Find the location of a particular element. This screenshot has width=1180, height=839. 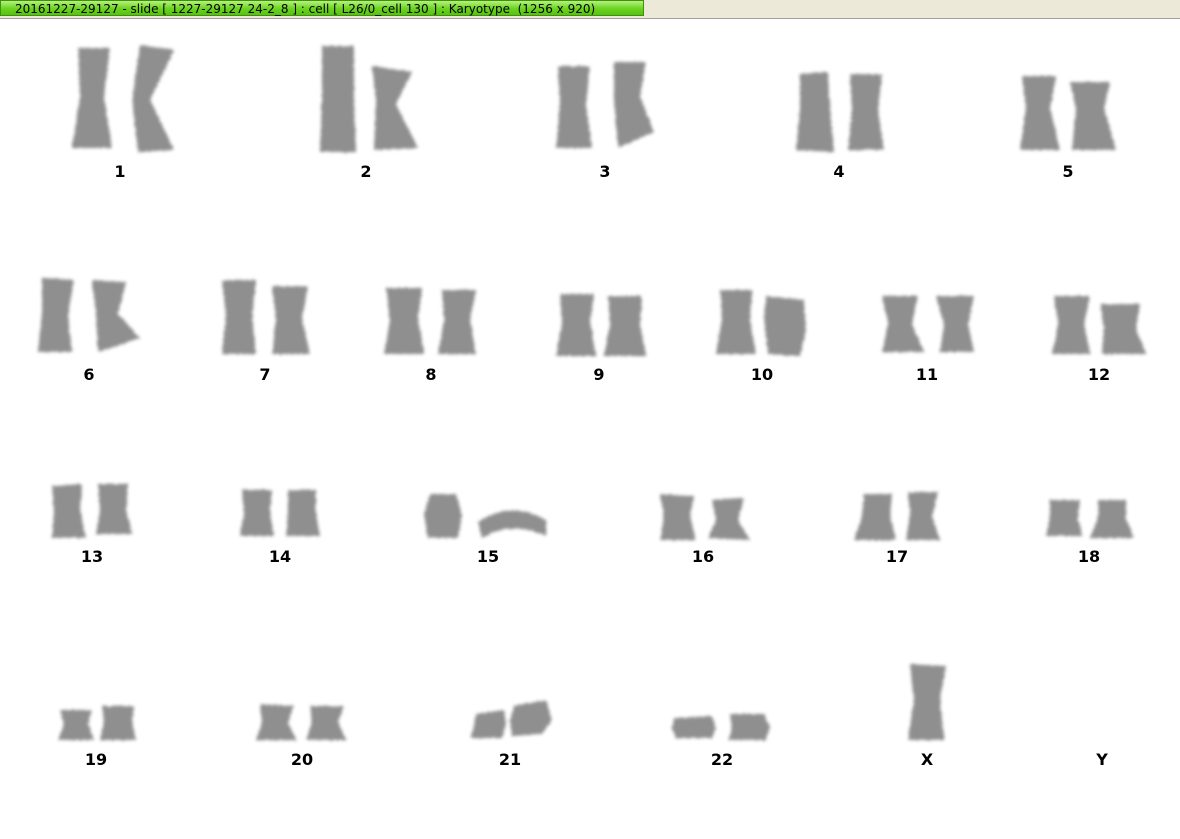

chromosome-label-1: 1 is located at coordinates (119, 171).